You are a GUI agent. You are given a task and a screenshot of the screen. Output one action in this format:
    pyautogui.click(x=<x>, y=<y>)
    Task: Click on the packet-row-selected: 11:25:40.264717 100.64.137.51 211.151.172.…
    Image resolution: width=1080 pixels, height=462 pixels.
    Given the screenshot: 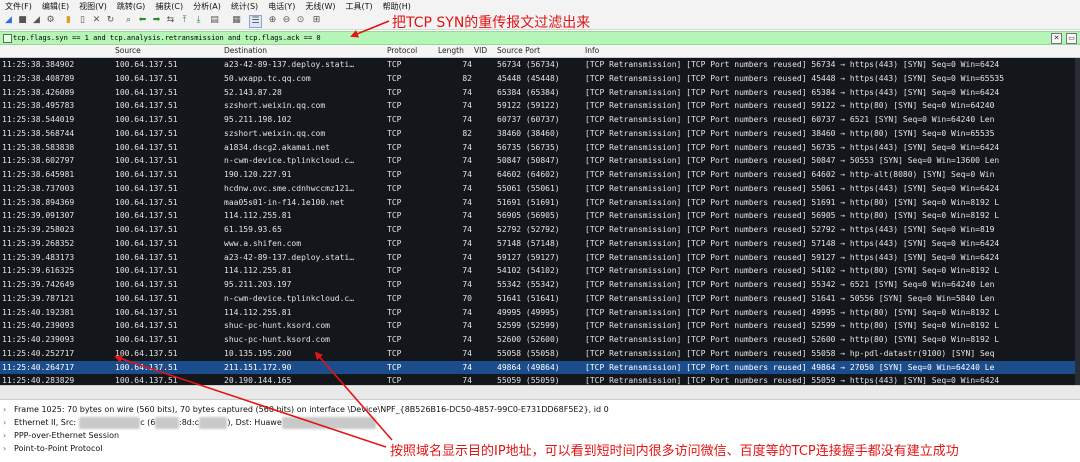 What is the action you would take?
    pyautogui.click(x=540, y=367)
    